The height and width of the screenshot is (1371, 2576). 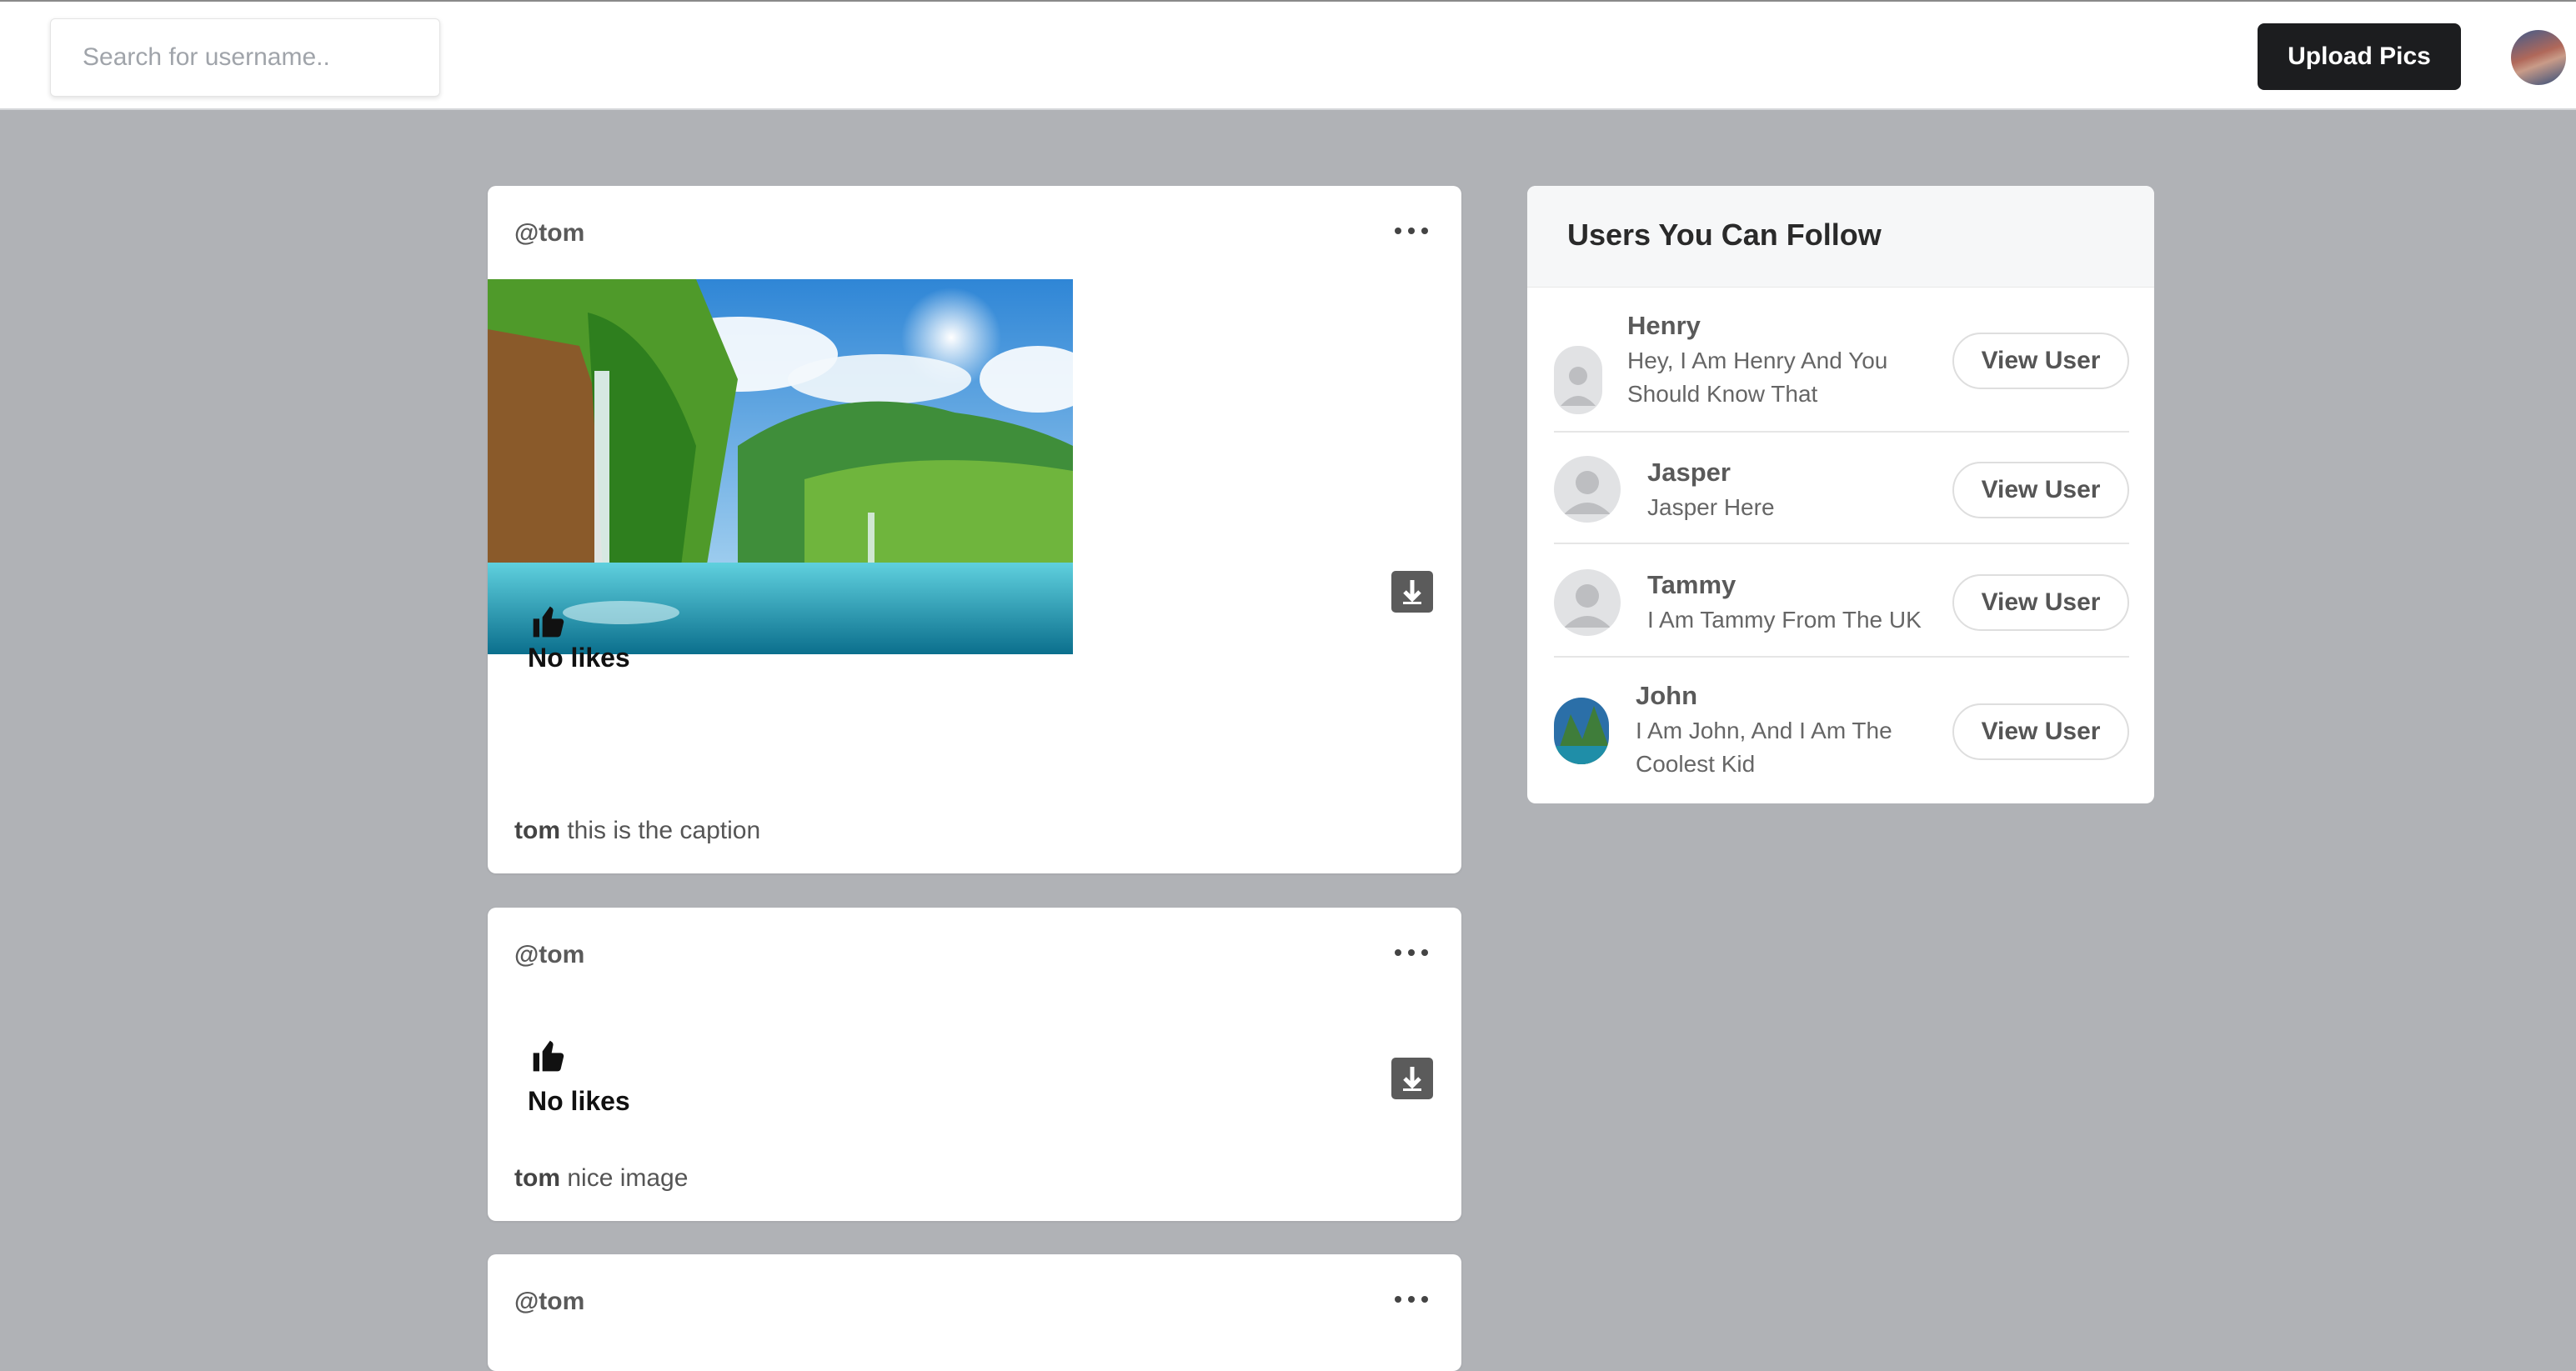 What do you see at coordinates (974, 1064) in the screenshot?
I see `post-card: @tom No likes tom nice image` at bounding box center [974, 1064].